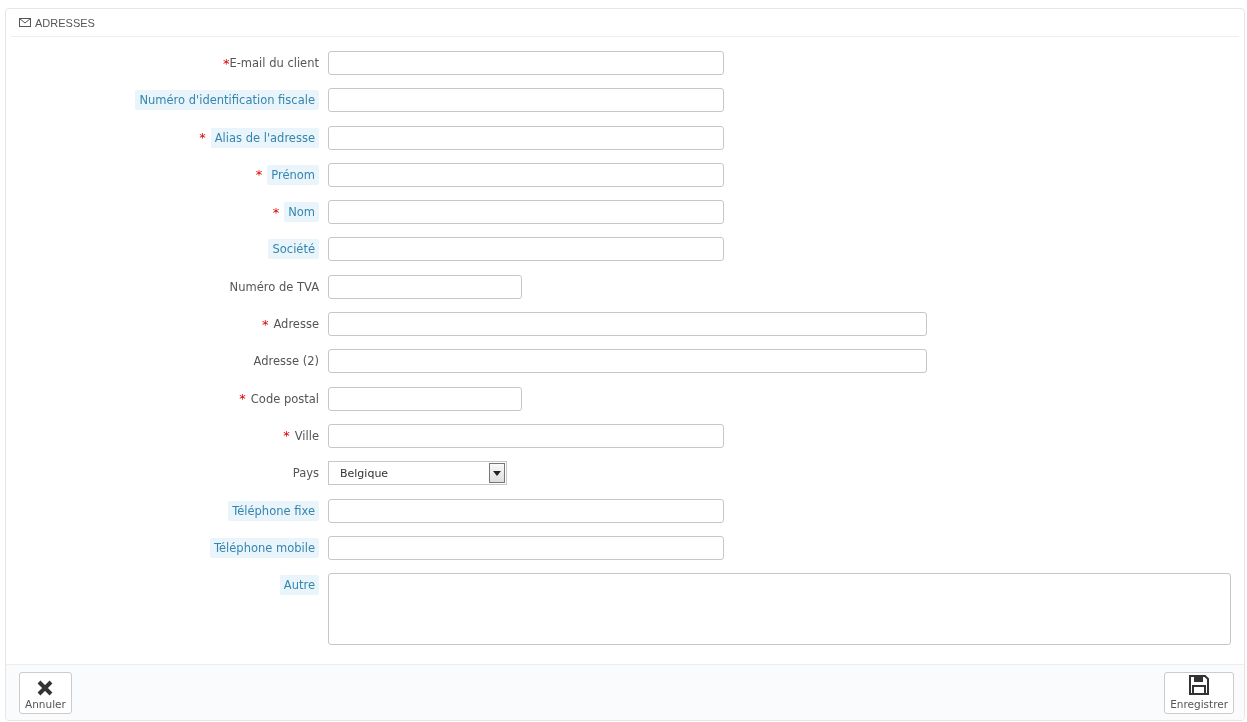 The height and width of the screenshot is (722, 1247). Describe the element at coordinates (273, 510) in the screenshot. I see `hint-label: Téléphone fixe` at that location.